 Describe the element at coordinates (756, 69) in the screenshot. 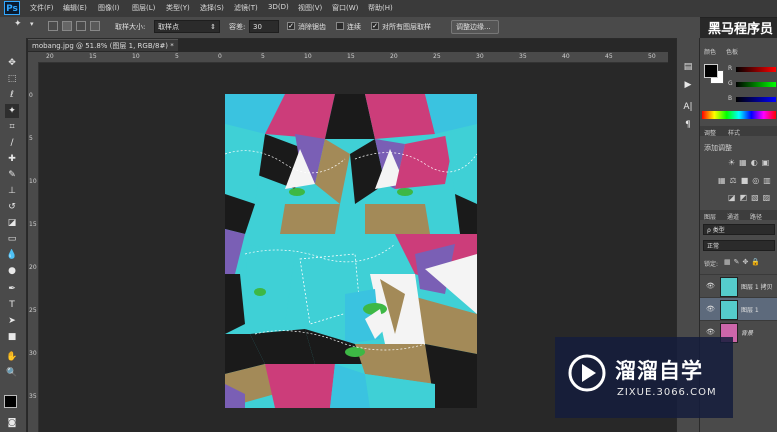

I see `channel-r-slider` at that location.